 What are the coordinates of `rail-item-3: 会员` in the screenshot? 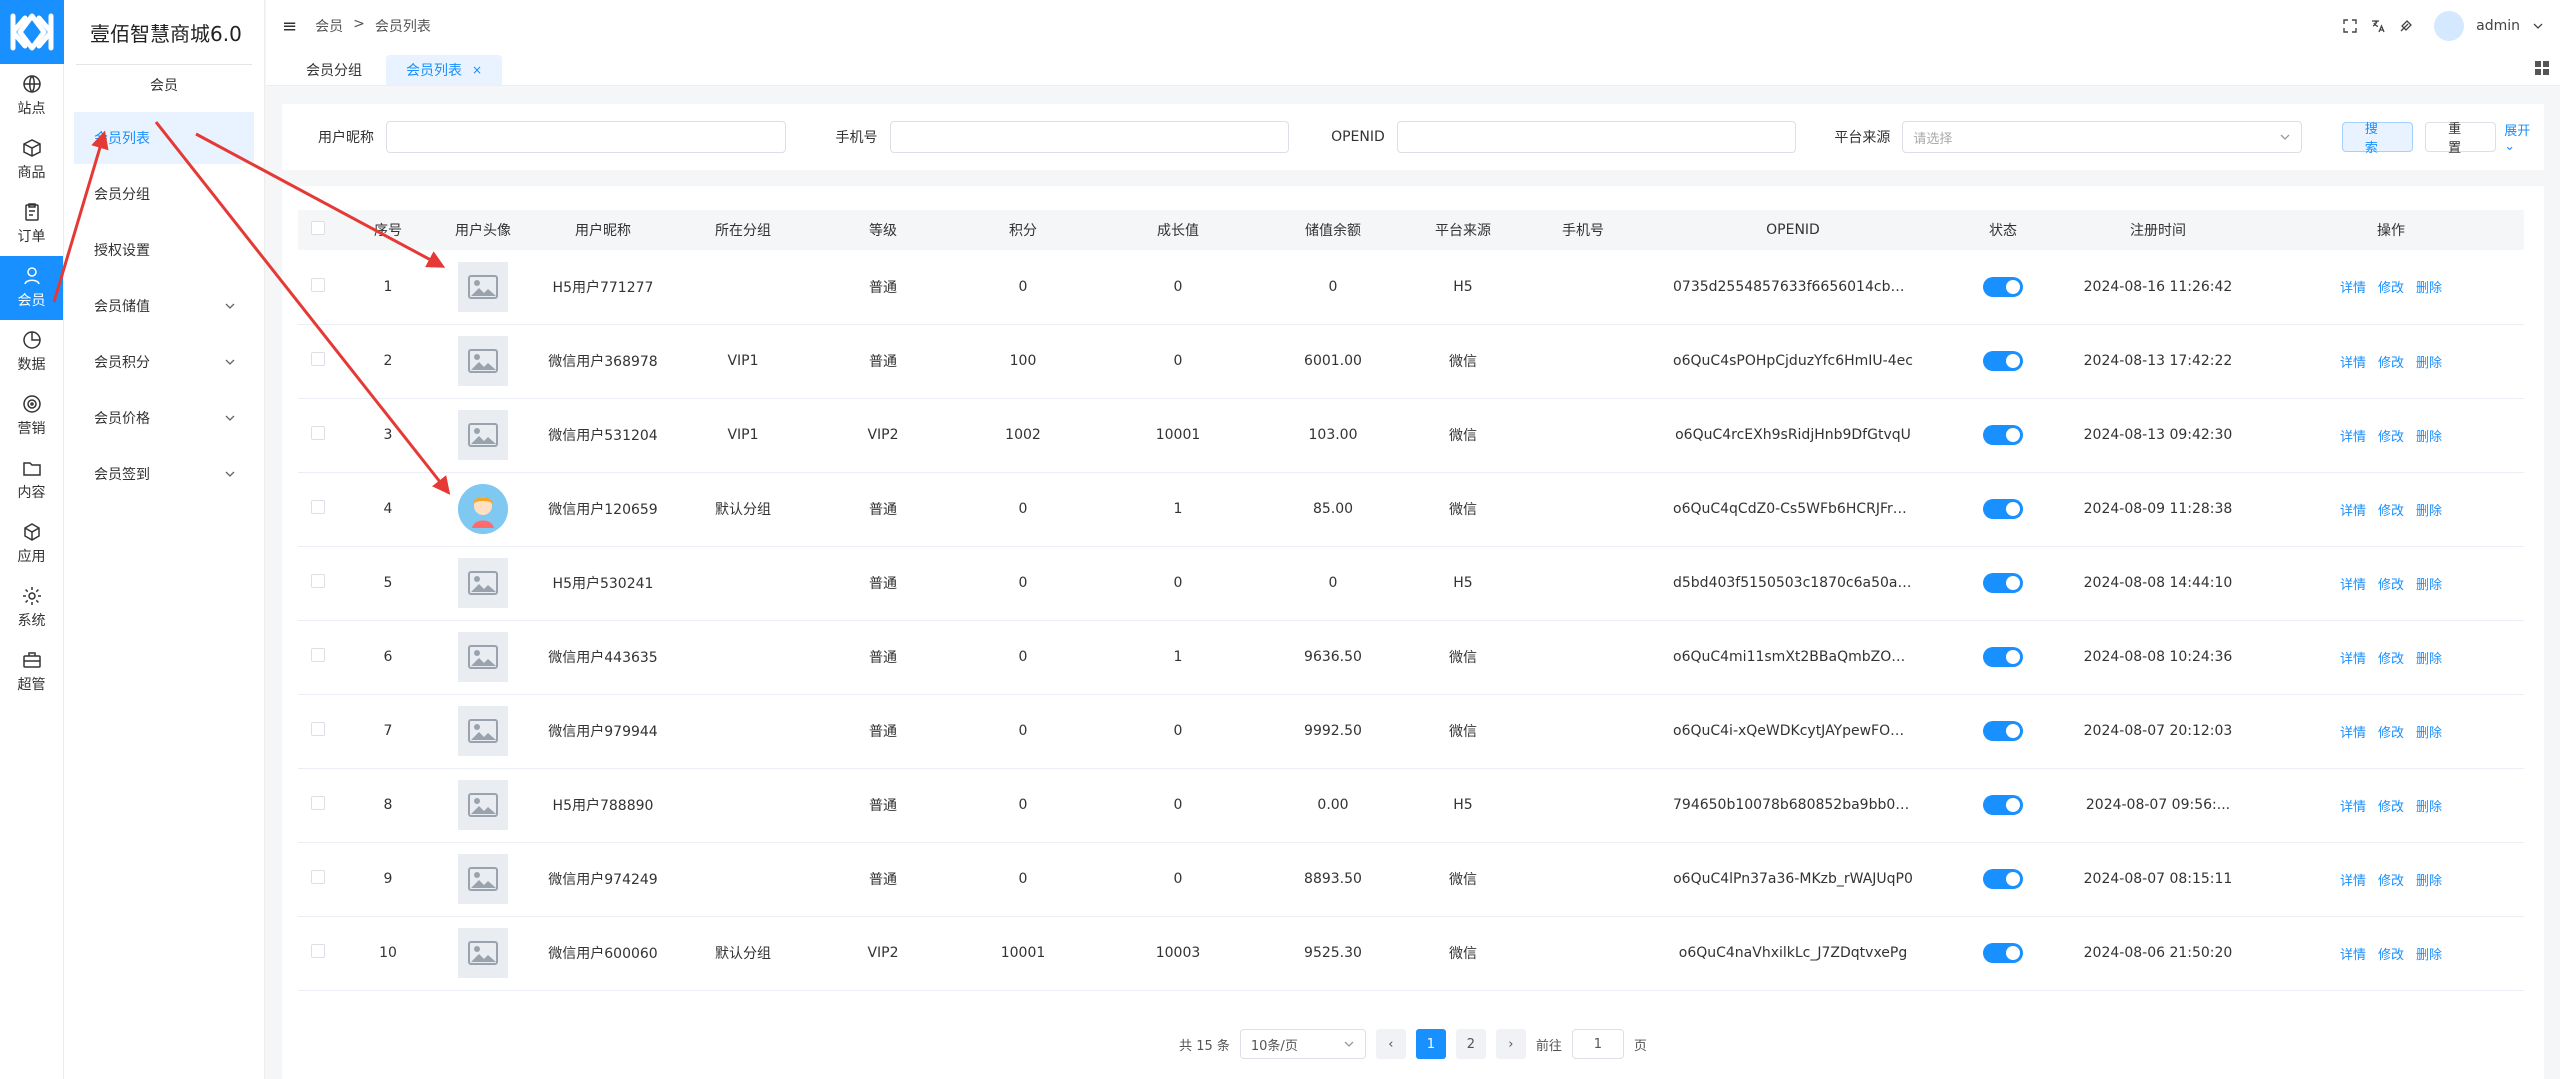 It's located at (31, 288).